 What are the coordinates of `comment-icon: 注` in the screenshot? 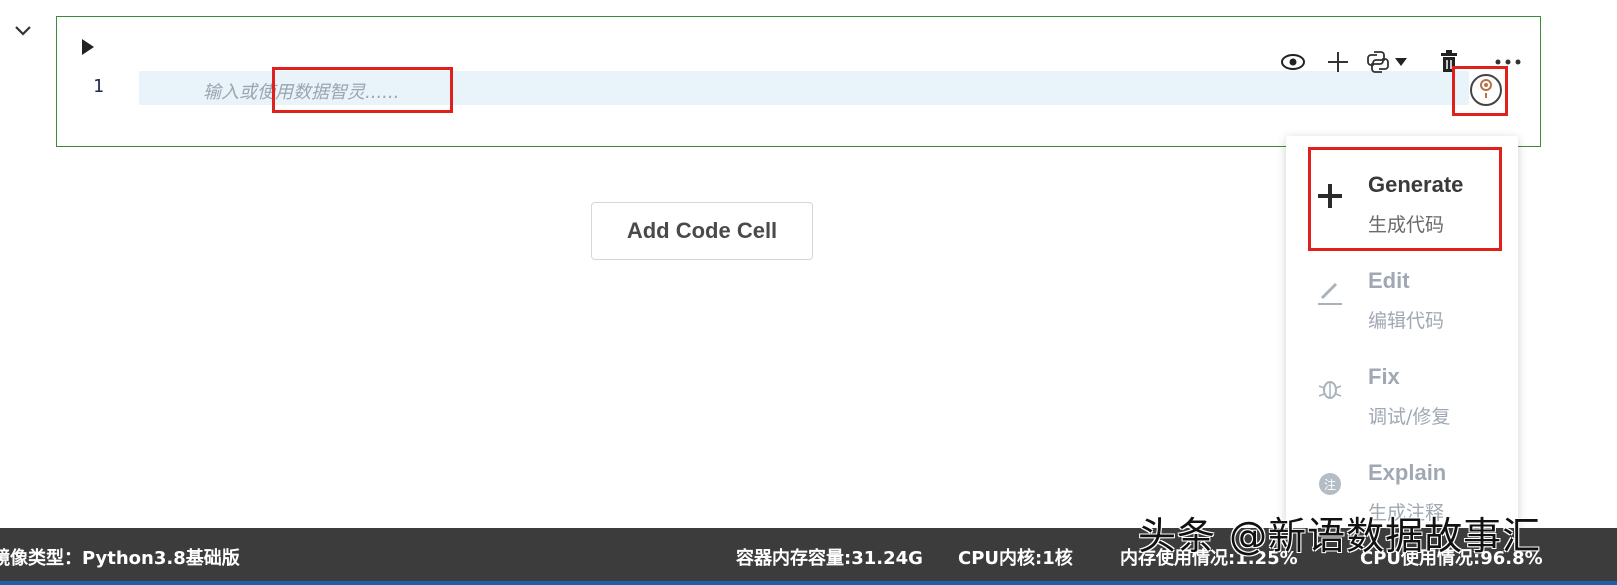 It's located at (1330, 484).